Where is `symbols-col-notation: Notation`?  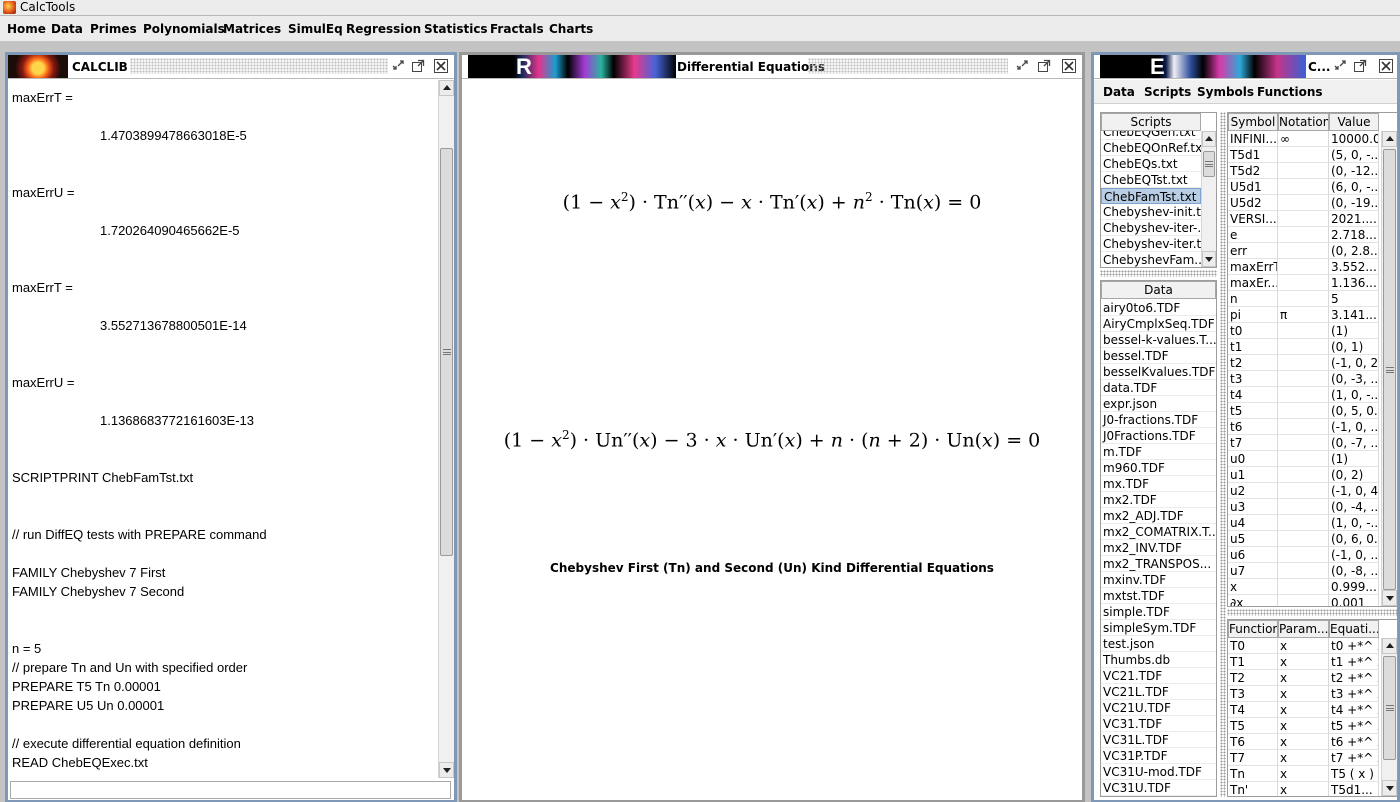
symbols-col-notation: Notation is located at coordinates (1303, 122).